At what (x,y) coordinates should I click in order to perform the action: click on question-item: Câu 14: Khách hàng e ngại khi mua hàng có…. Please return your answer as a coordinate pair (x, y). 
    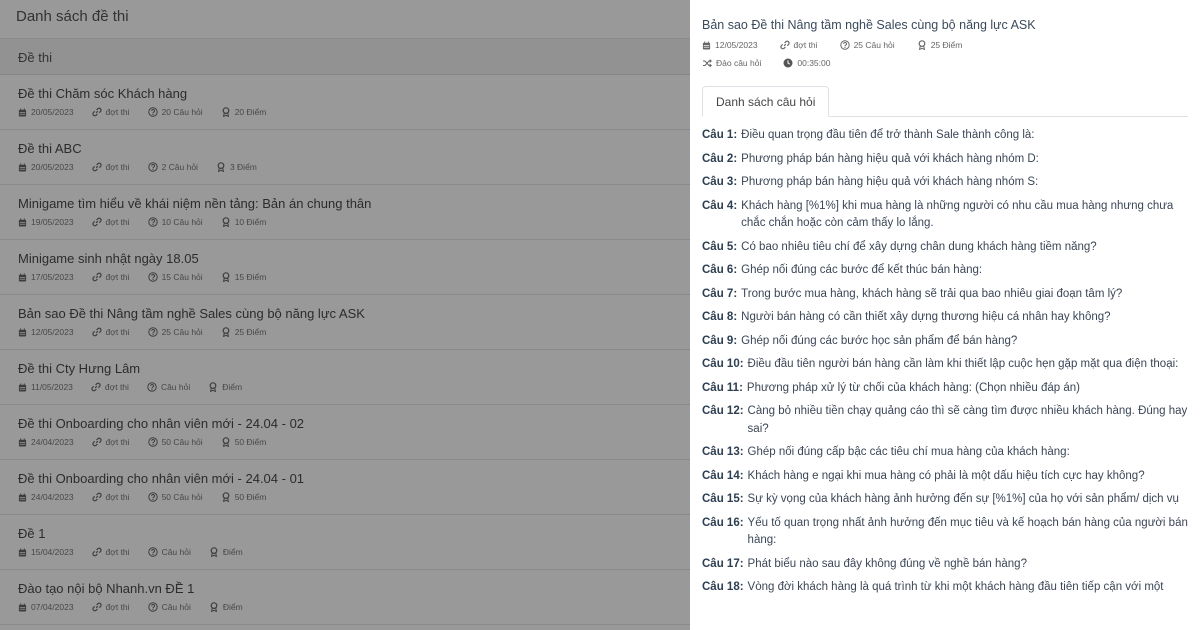
    Looking at the image, I should click on (945, 477).